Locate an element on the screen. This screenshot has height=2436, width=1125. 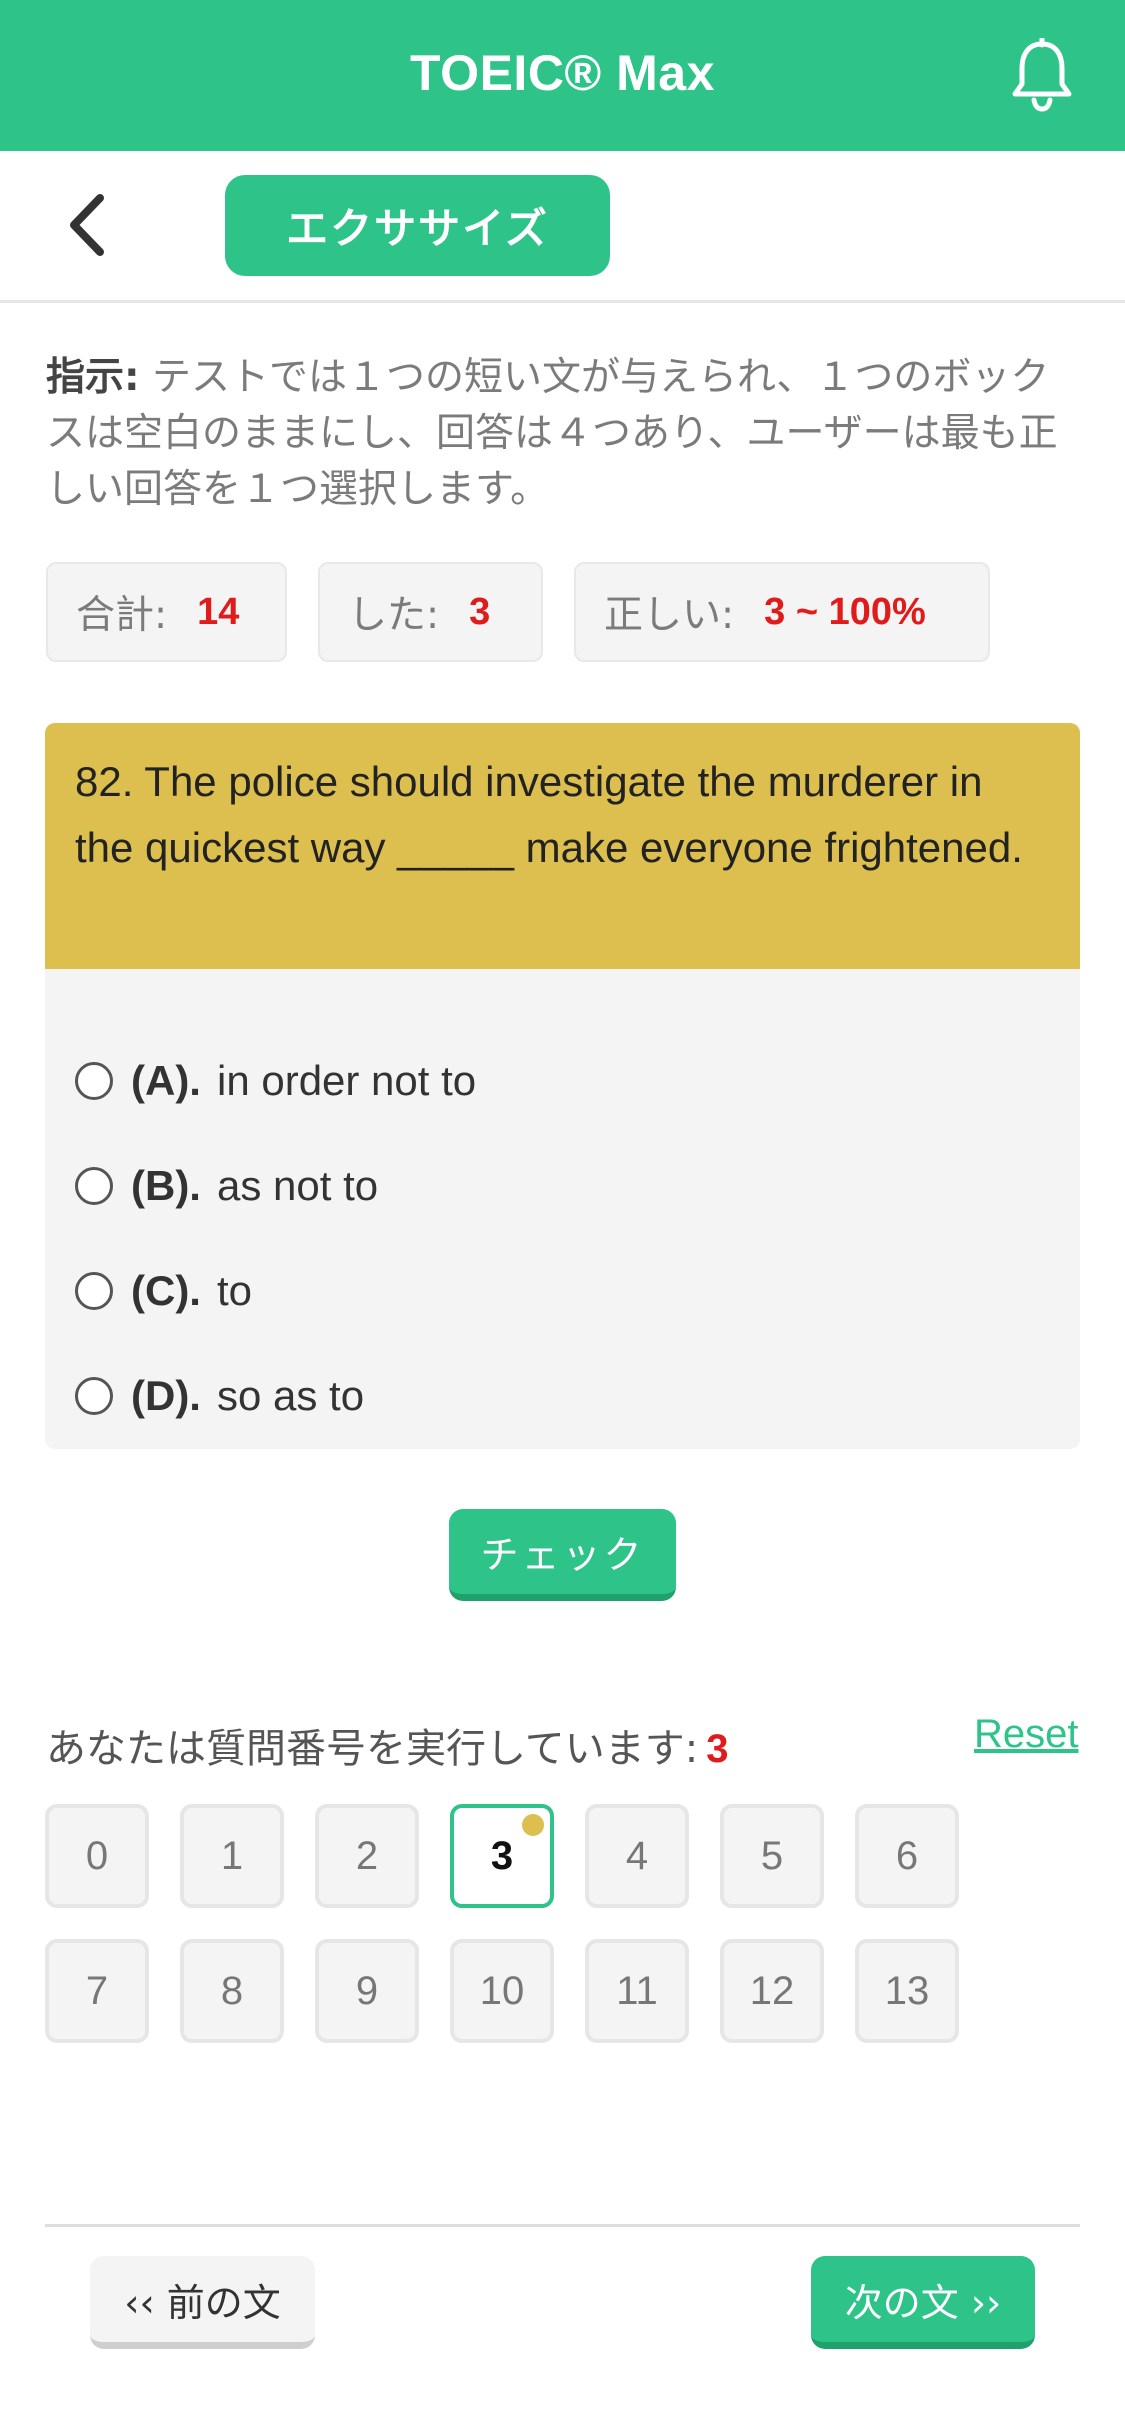
stat-total-value: 14 is located at coordinates (218, 611).